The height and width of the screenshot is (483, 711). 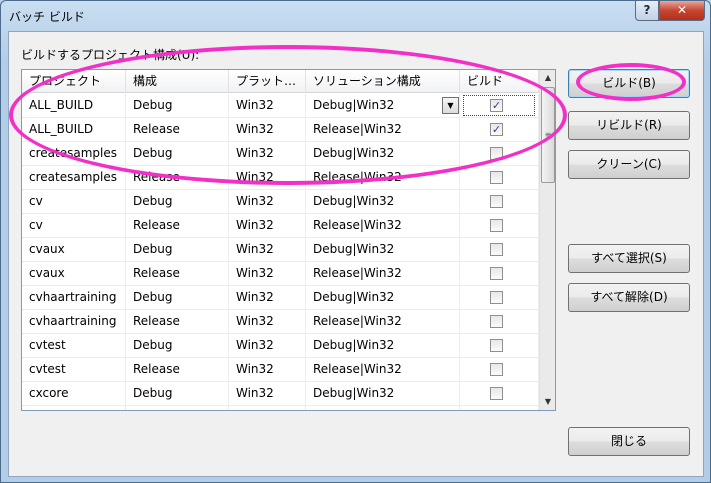 I want to click on table-row: cvaux Release Win32 Release|Win32, so click(x=280, y=274).